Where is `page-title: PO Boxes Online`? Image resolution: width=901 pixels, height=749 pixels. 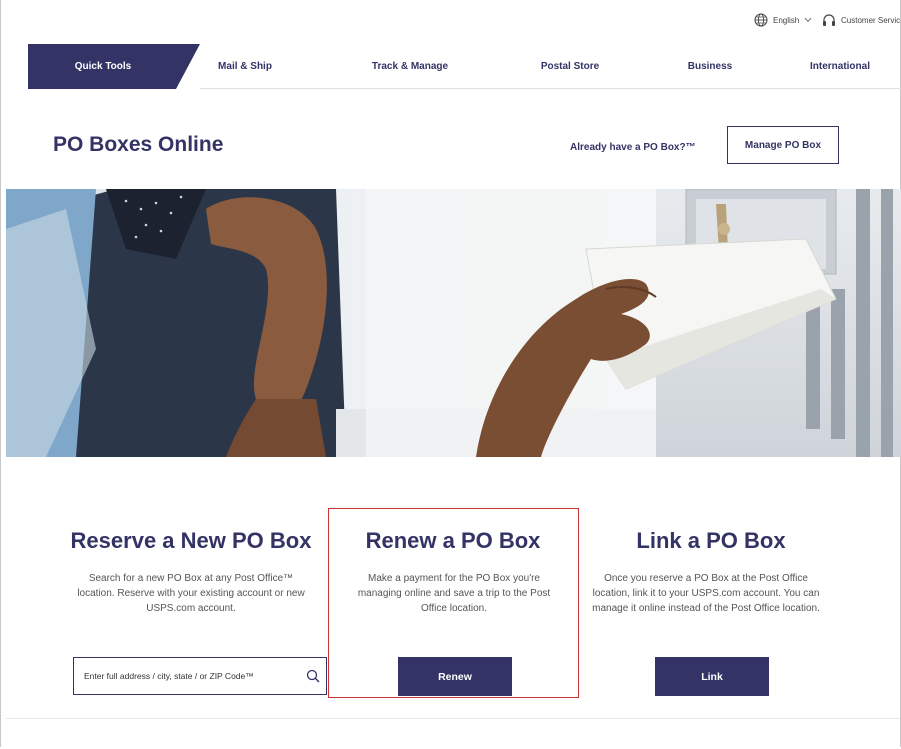 page-title: PO Boxes Online is located at coordinates (138, 144).